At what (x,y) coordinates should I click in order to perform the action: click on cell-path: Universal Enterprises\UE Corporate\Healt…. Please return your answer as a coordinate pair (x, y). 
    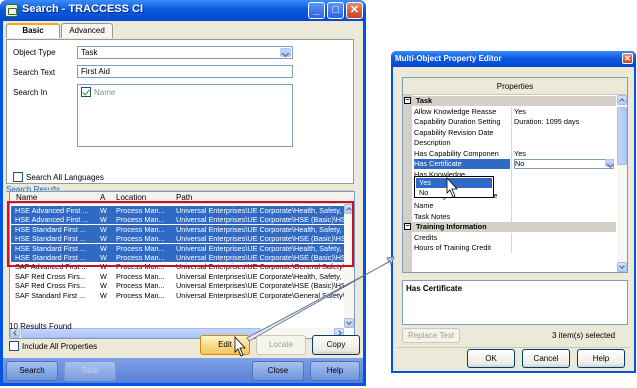
    Looking at the image, I should click on (260, 248).